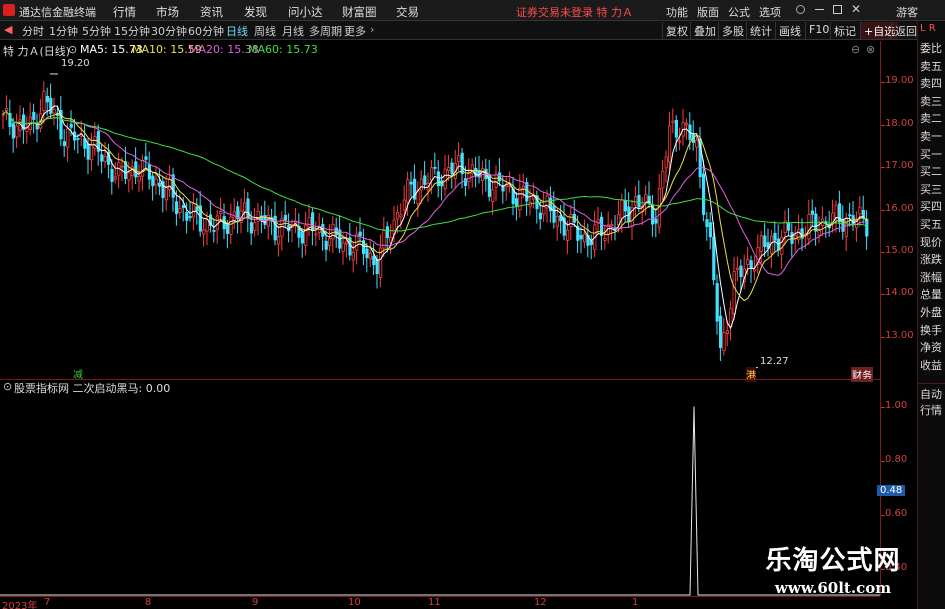  Describe the element at coordinates (932, 277) in the screenshot. I see `side-item: 涨幅` at that location.